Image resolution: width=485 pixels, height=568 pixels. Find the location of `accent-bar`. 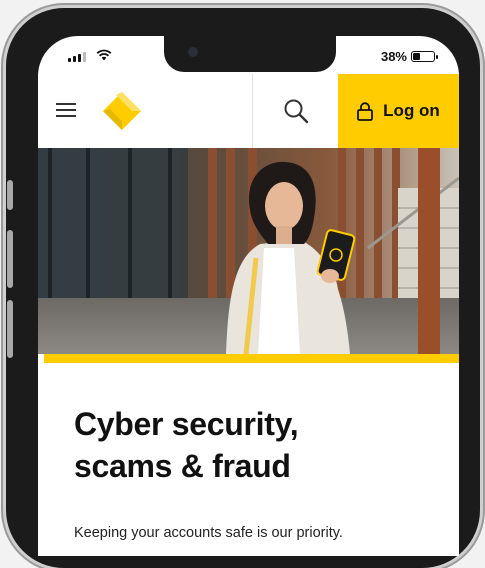

accent-bar is located at coordinates (251, 358).